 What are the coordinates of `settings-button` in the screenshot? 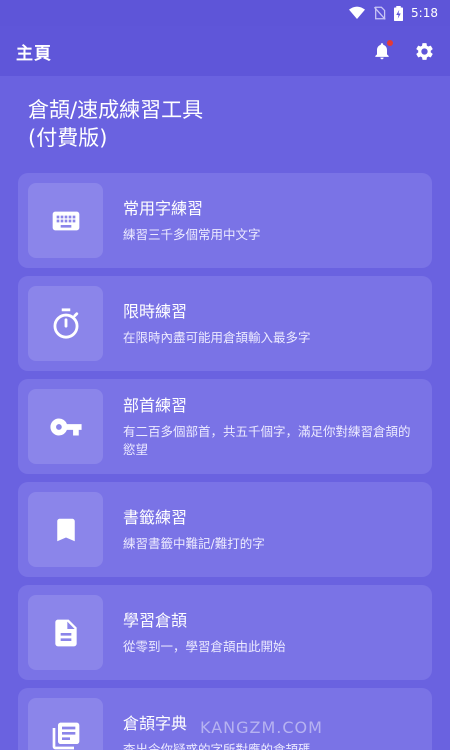 It's located at (424, 51).